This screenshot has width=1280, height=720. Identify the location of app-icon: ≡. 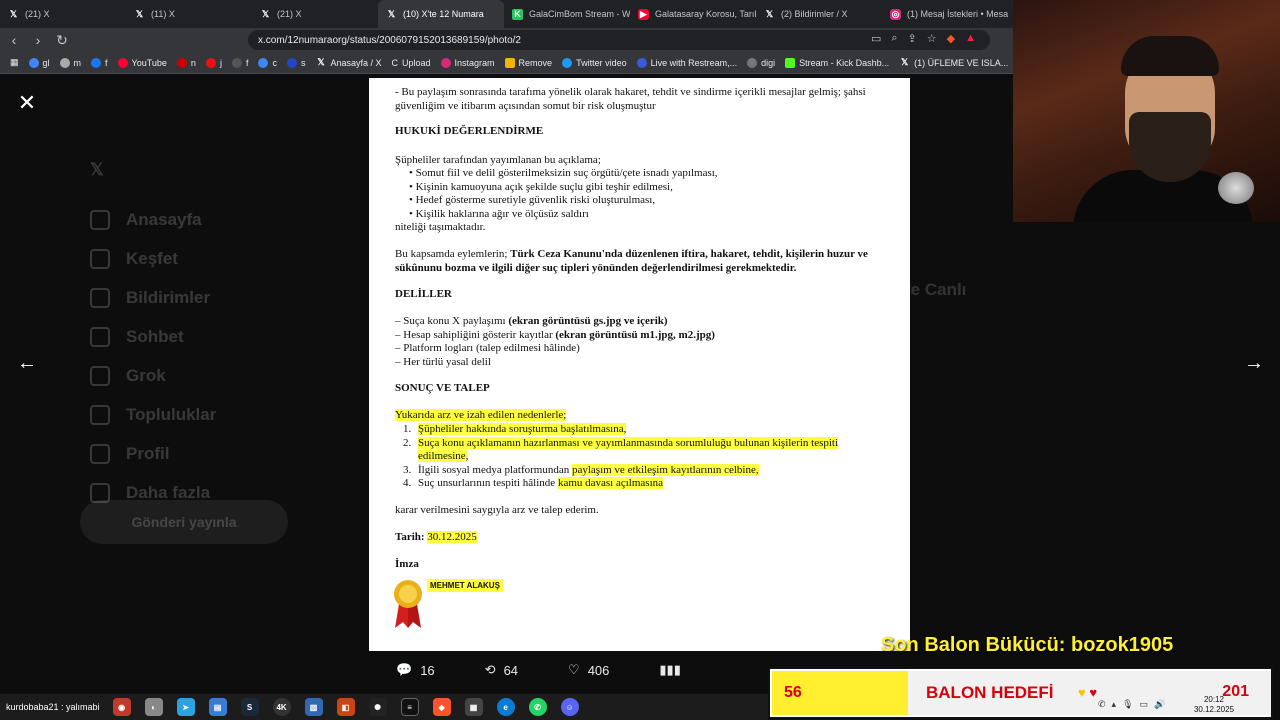
(409, 707).